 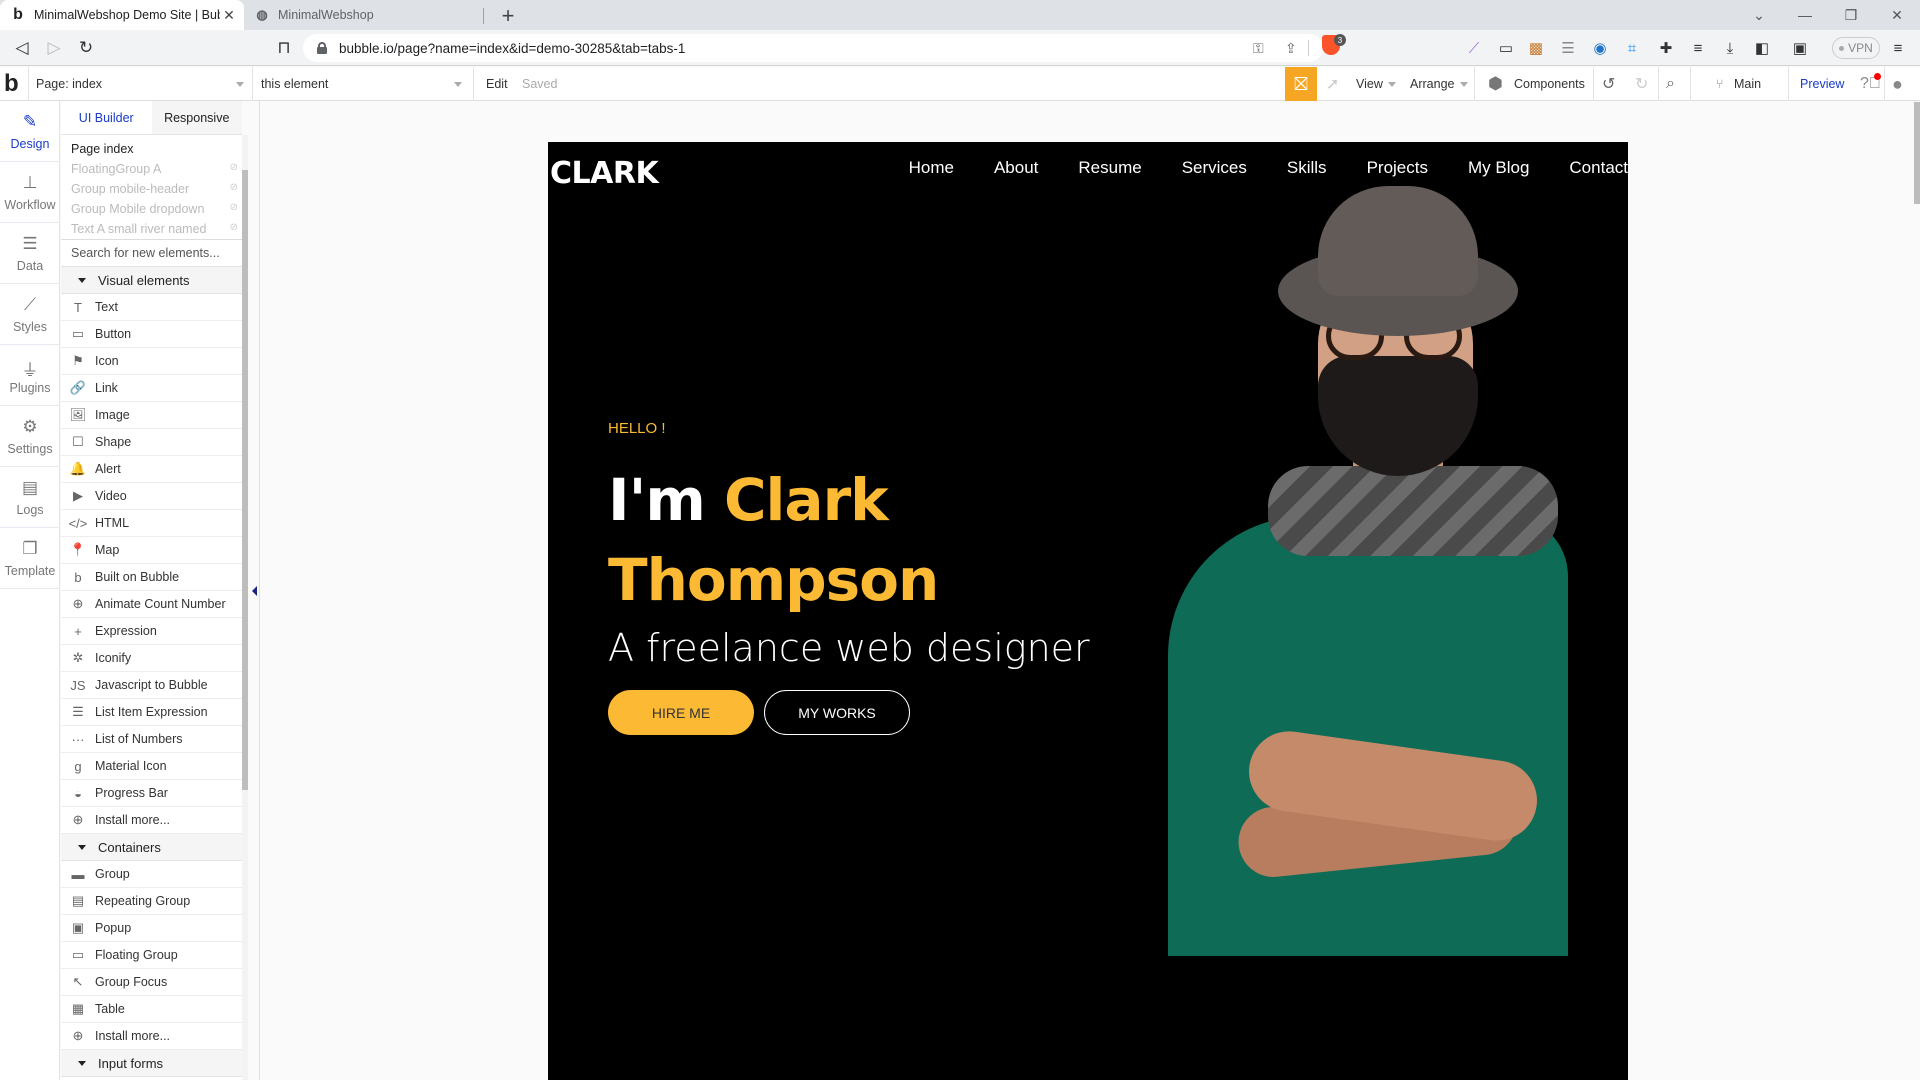 What do you see at coordinates (151, 334) in the screenshot?
I see `palette-item: ▭ Button` at bounding box center [151, 334].